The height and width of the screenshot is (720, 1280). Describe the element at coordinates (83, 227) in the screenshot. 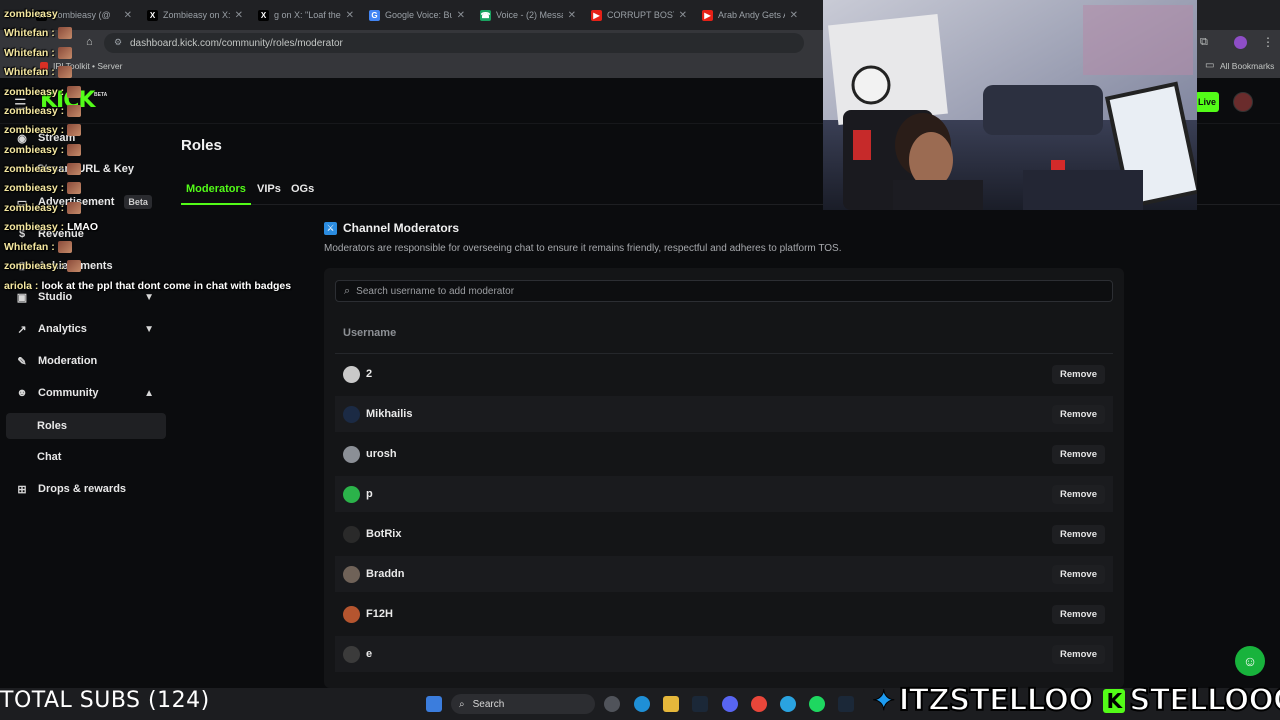

I see `chat-text: LMAO` at that location.